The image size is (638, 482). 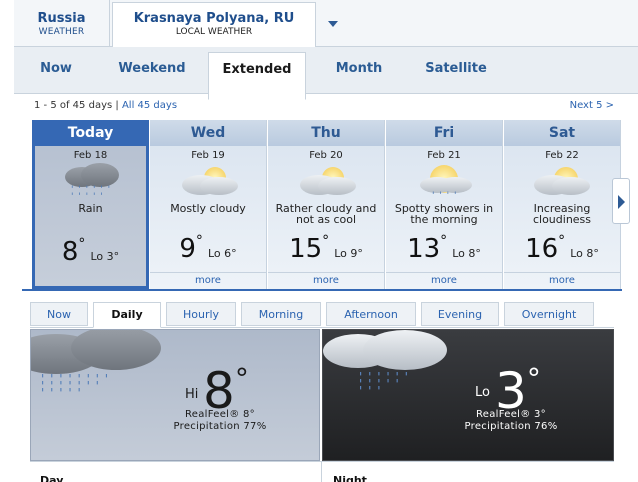 I want to click on day-high-temp: 8°, so click(x=226, y=391).